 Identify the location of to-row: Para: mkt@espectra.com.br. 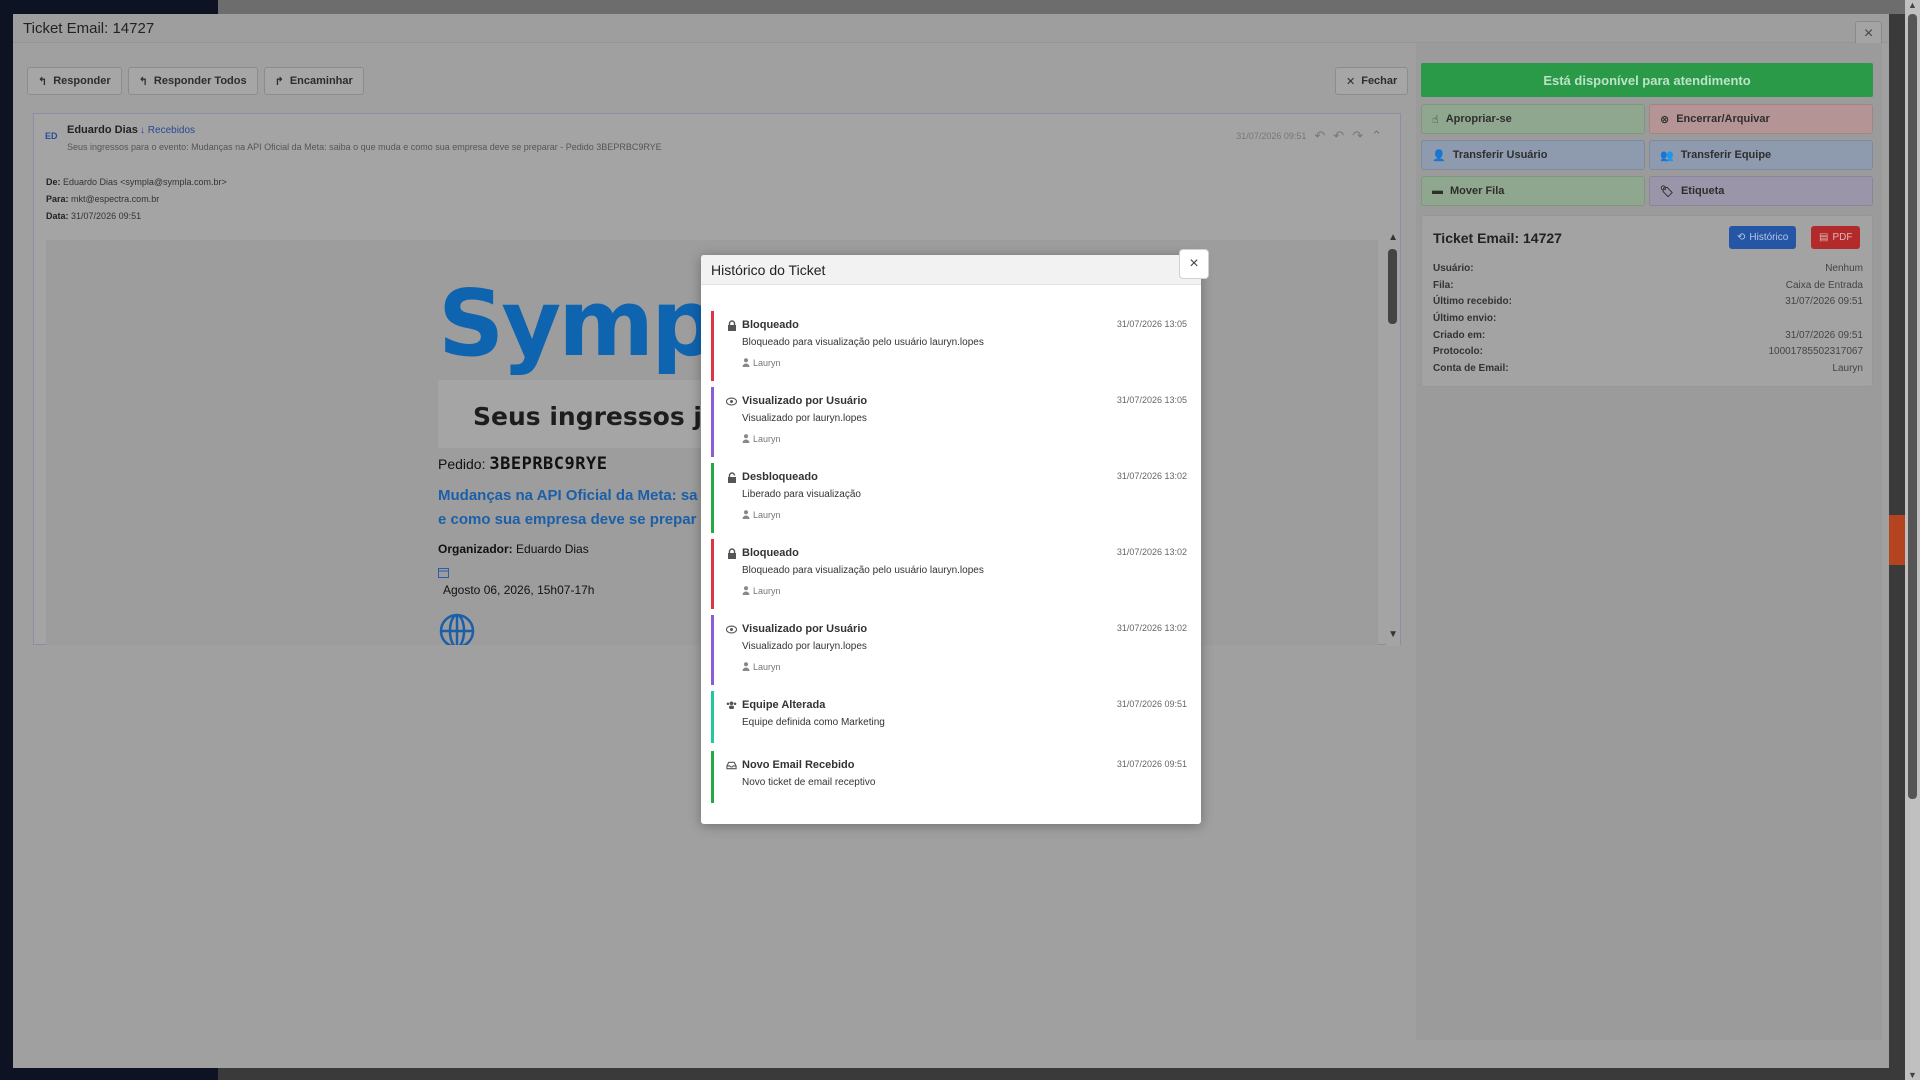
(136, 199).